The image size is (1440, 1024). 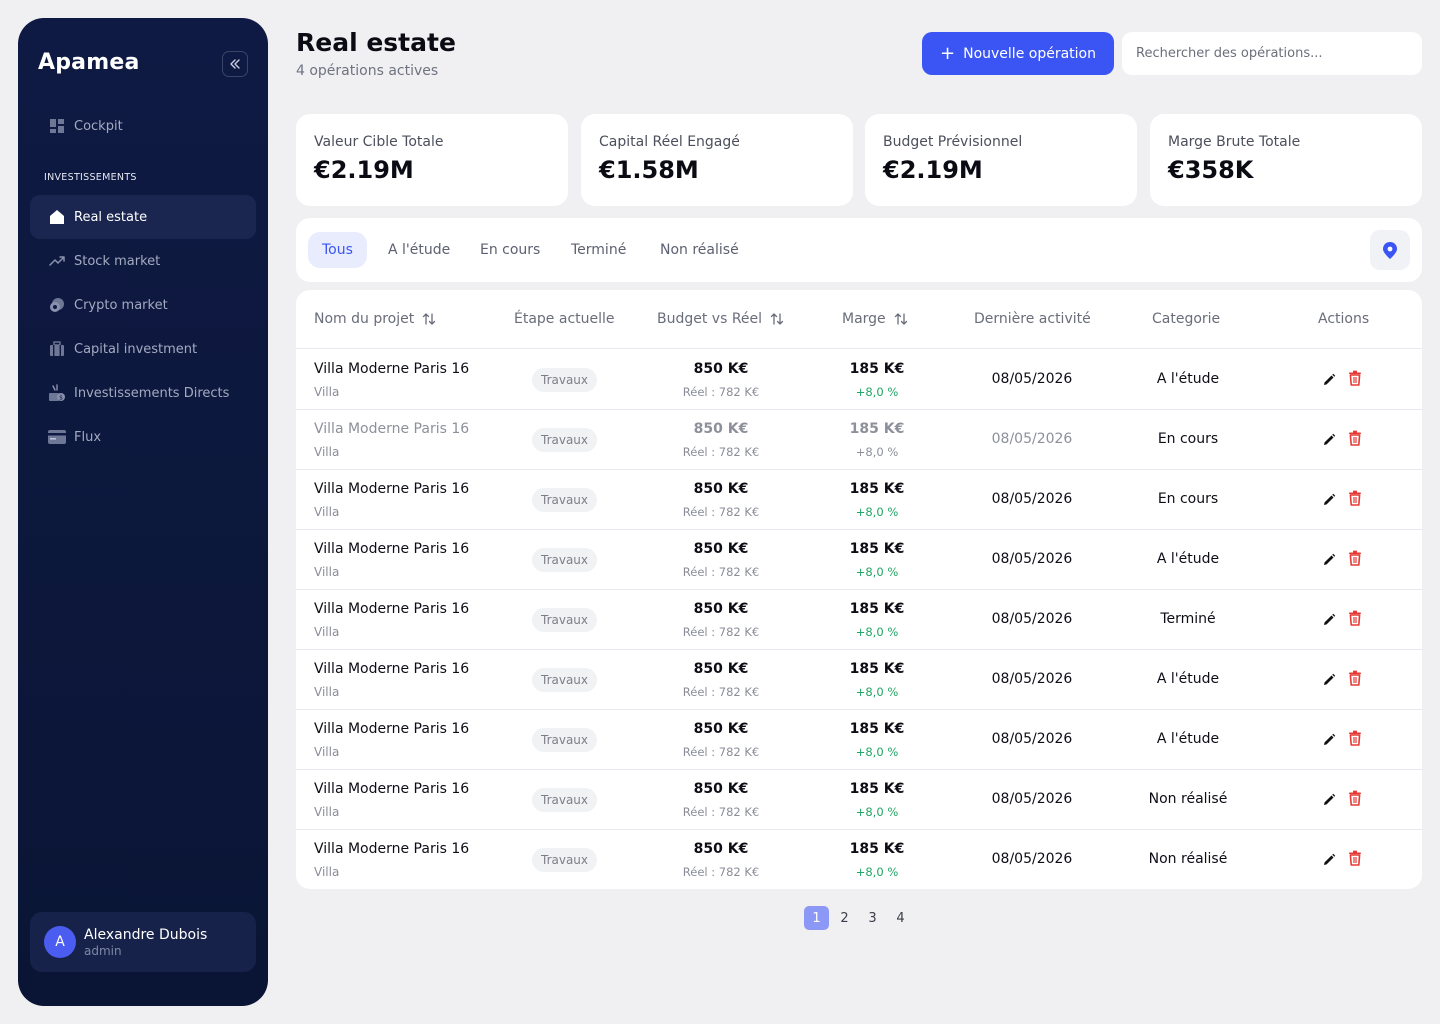 What do you see at coordinates (844, 918) in the screenshot?
I see `page-button-2: 2` at bounding box center [844, 918].